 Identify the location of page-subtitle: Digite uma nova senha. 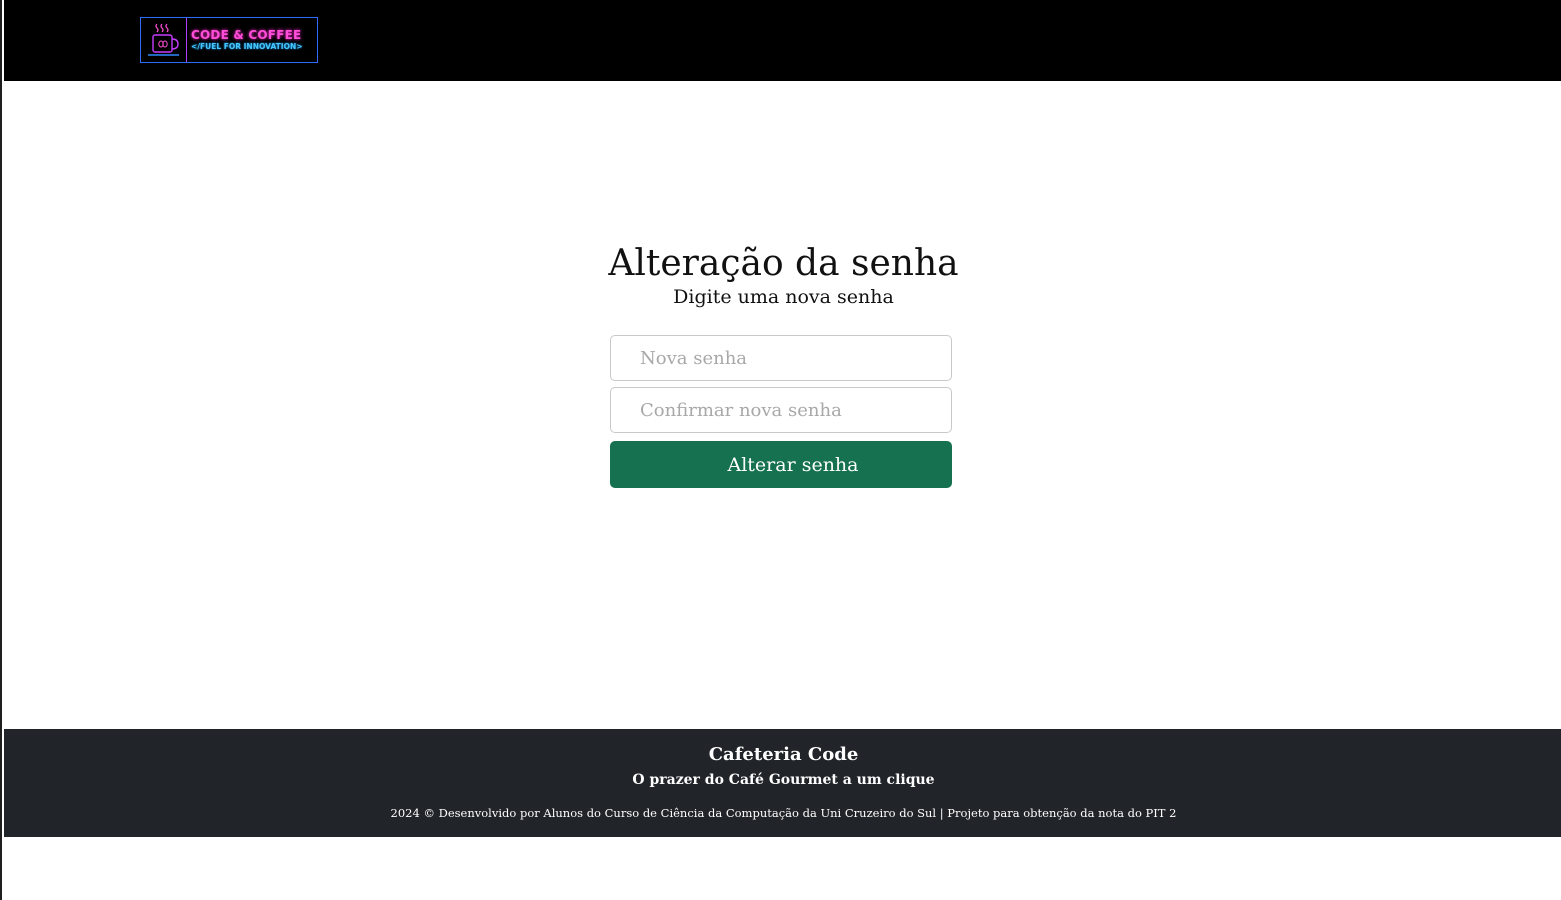
(783, 297).